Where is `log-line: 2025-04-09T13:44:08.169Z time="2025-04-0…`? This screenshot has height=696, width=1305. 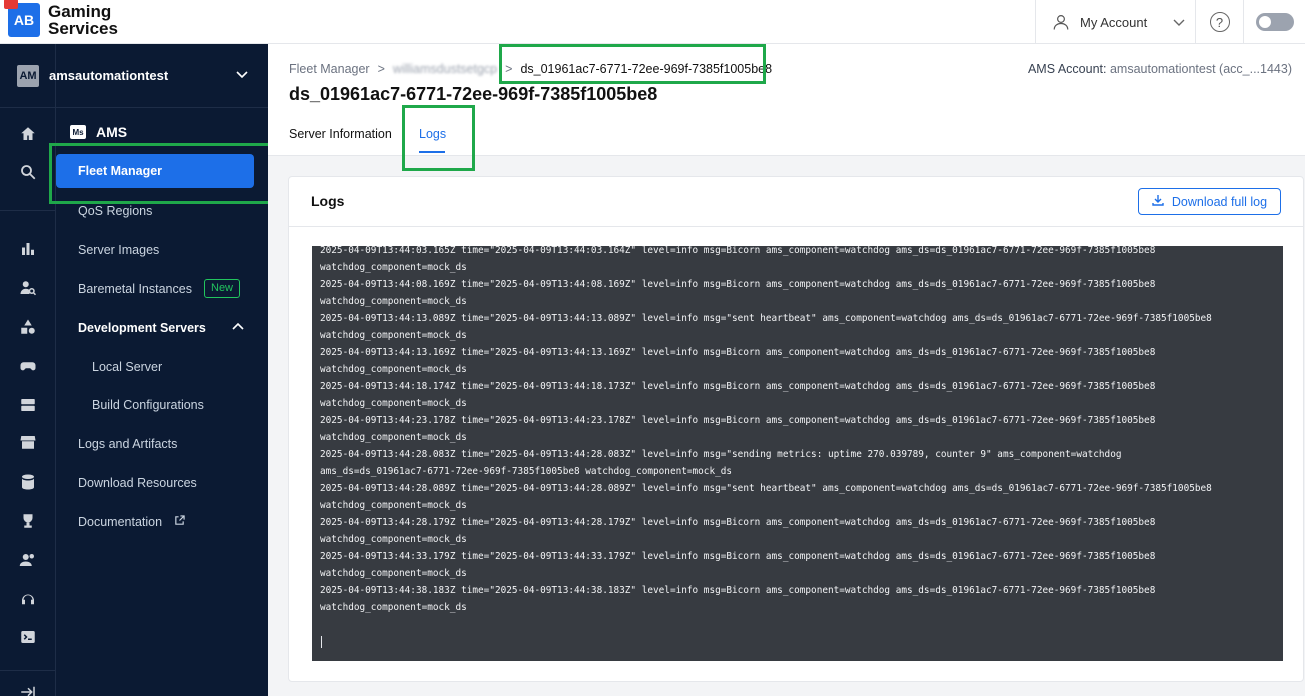 log-line: 2025-04-09T13:44:08.169Z time="2025-04-0… is located at coordinates (738, 284).